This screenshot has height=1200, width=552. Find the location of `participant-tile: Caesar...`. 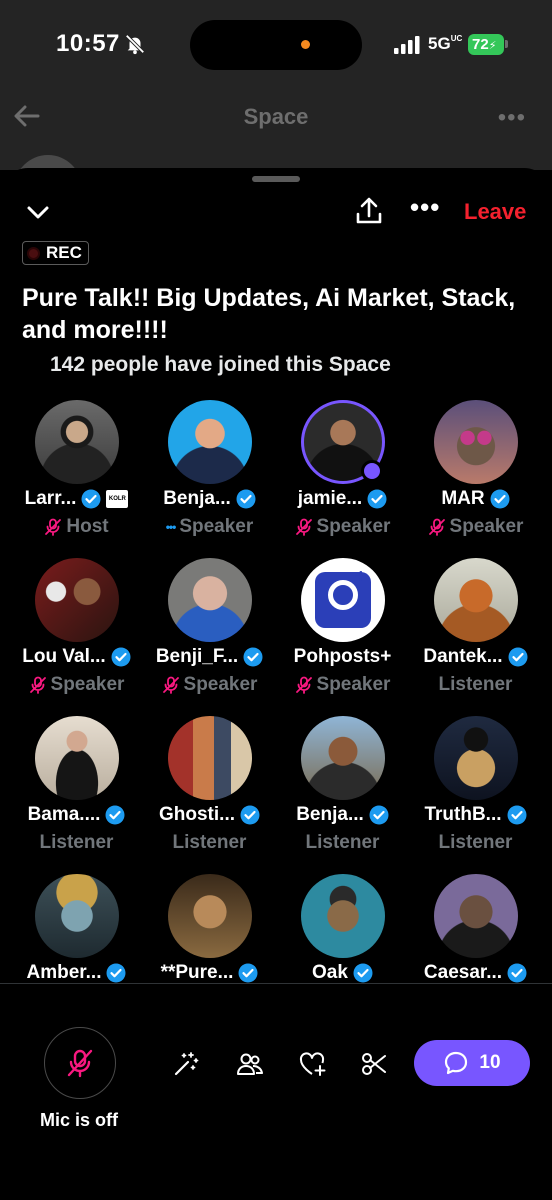

participant-tile: Caesar... is located at coordinates (475, 952).